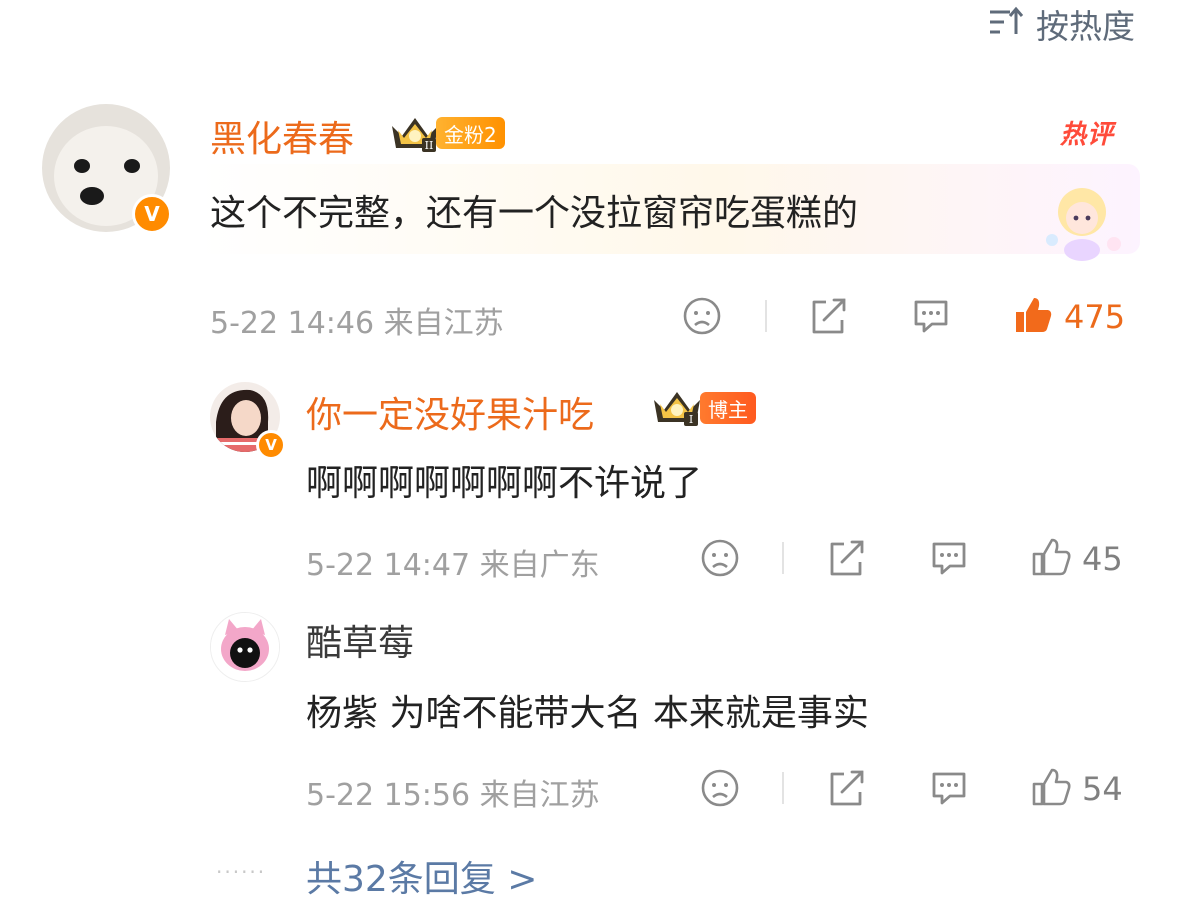  What do you see at coordinates (453, 795) in the screenshot?
I see `reply-meta: 5-22 15:56 来自江苏` at bounding box center [453, 795].